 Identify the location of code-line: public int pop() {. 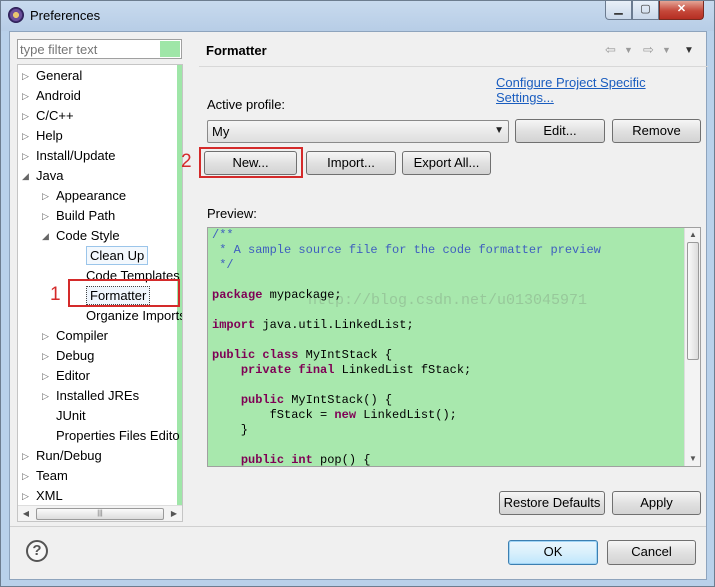
(406, 460).